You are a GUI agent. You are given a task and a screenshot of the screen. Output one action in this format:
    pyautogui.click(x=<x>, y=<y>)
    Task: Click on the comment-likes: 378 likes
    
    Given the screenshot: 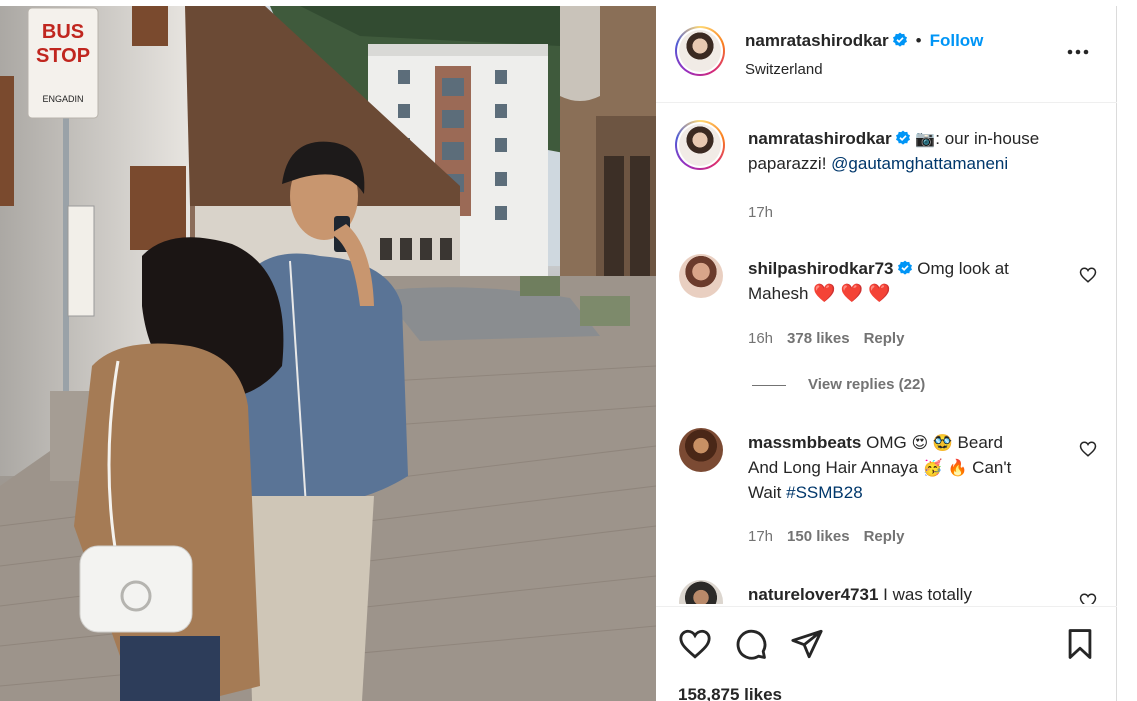 What is the action you would take?
    pyautogui.click(x=818, y=338)
    